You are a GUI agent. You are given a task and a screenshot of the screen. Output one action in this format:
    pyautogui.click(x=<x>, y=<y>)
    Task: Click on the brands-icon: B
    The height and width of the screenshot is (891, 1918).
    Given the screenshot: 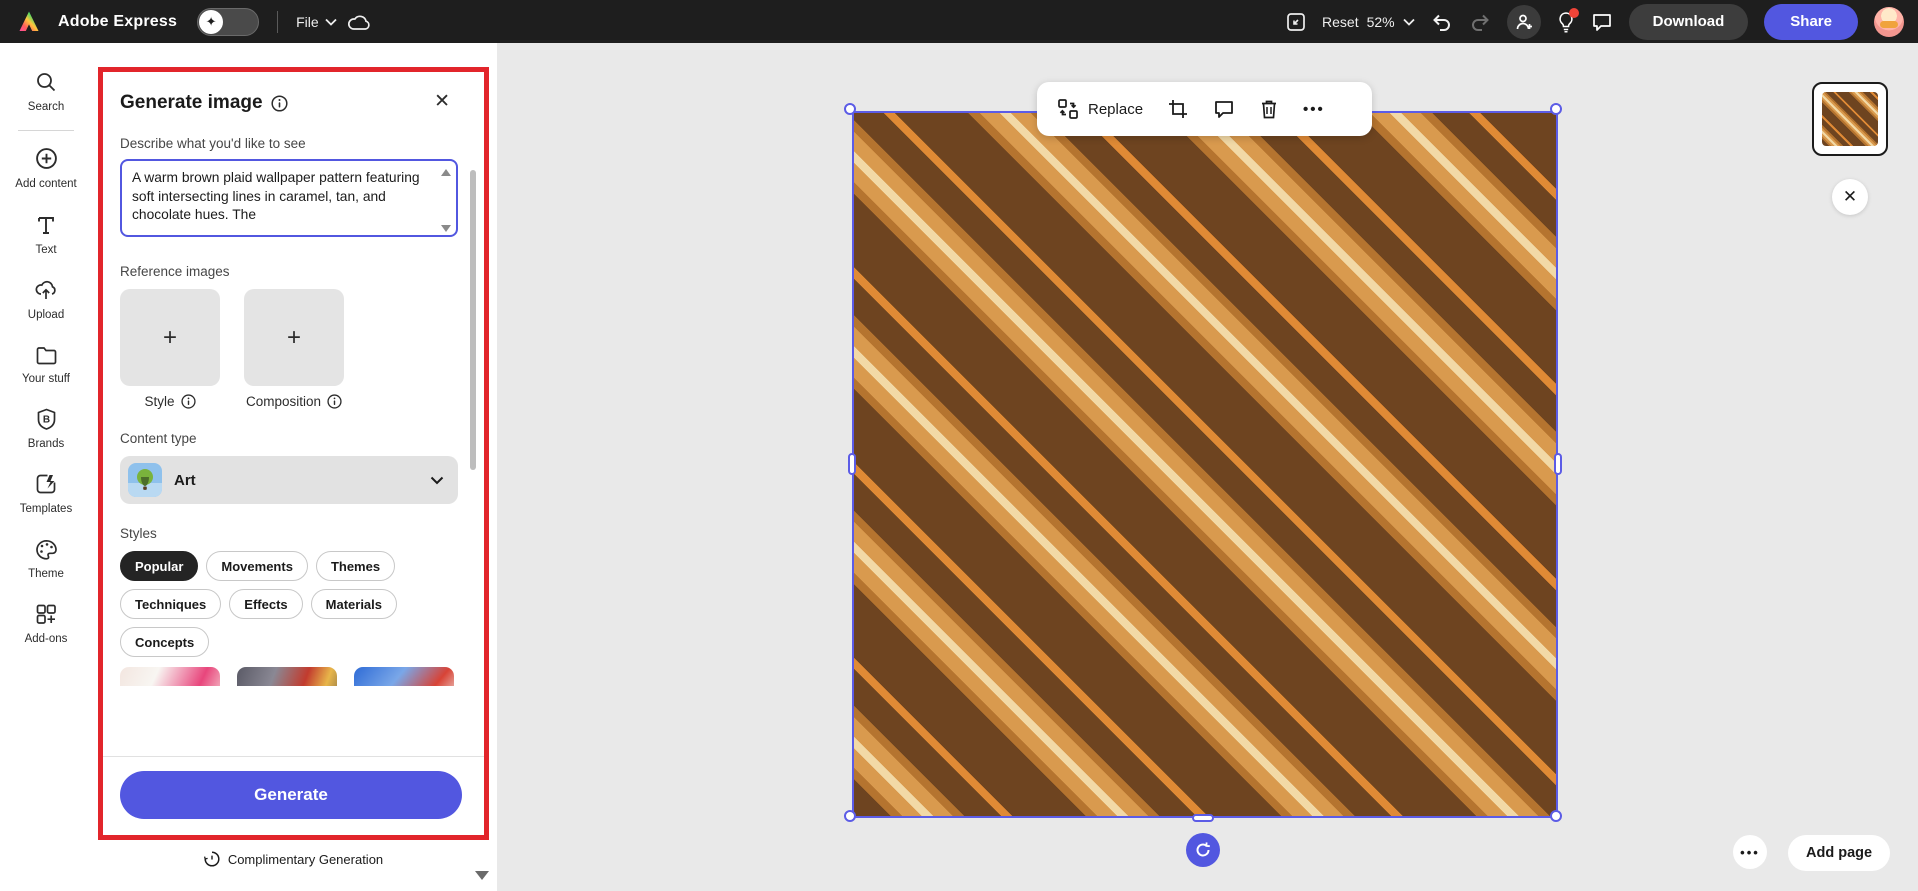 What is the action you would take?
    pyautogui.click(x=46, y=419)
    